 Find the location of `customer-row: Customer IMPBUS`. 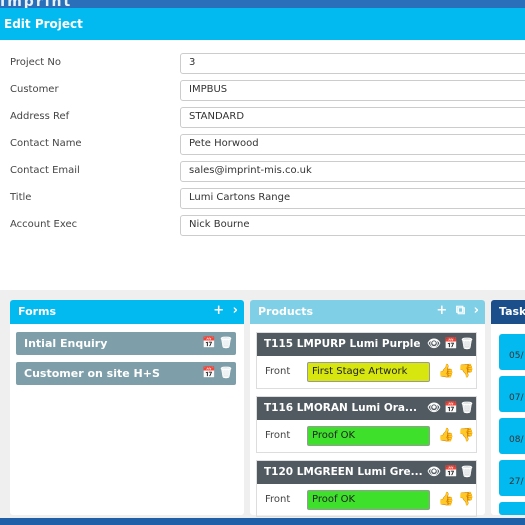

customer-row: Customer IMPBUS is located at coordinates (262, 91).